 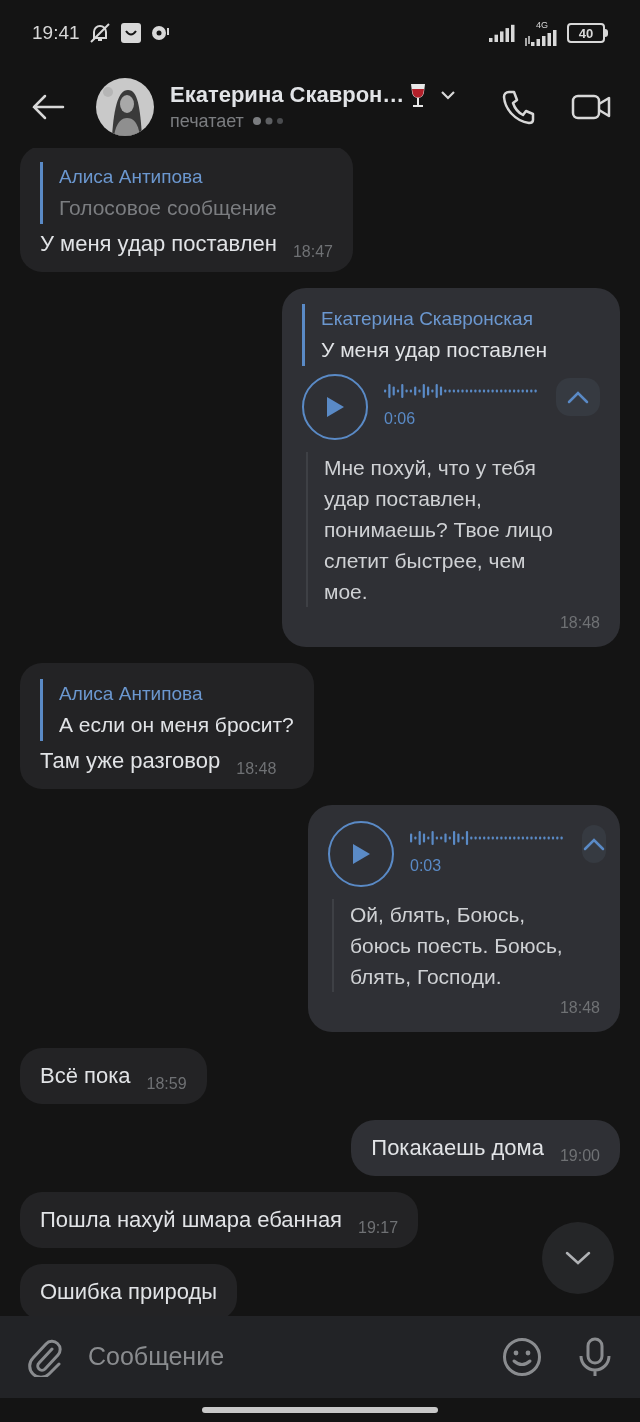 I want to click on reply-author: Екатерина Скавронская, so click(x=427, y=319).